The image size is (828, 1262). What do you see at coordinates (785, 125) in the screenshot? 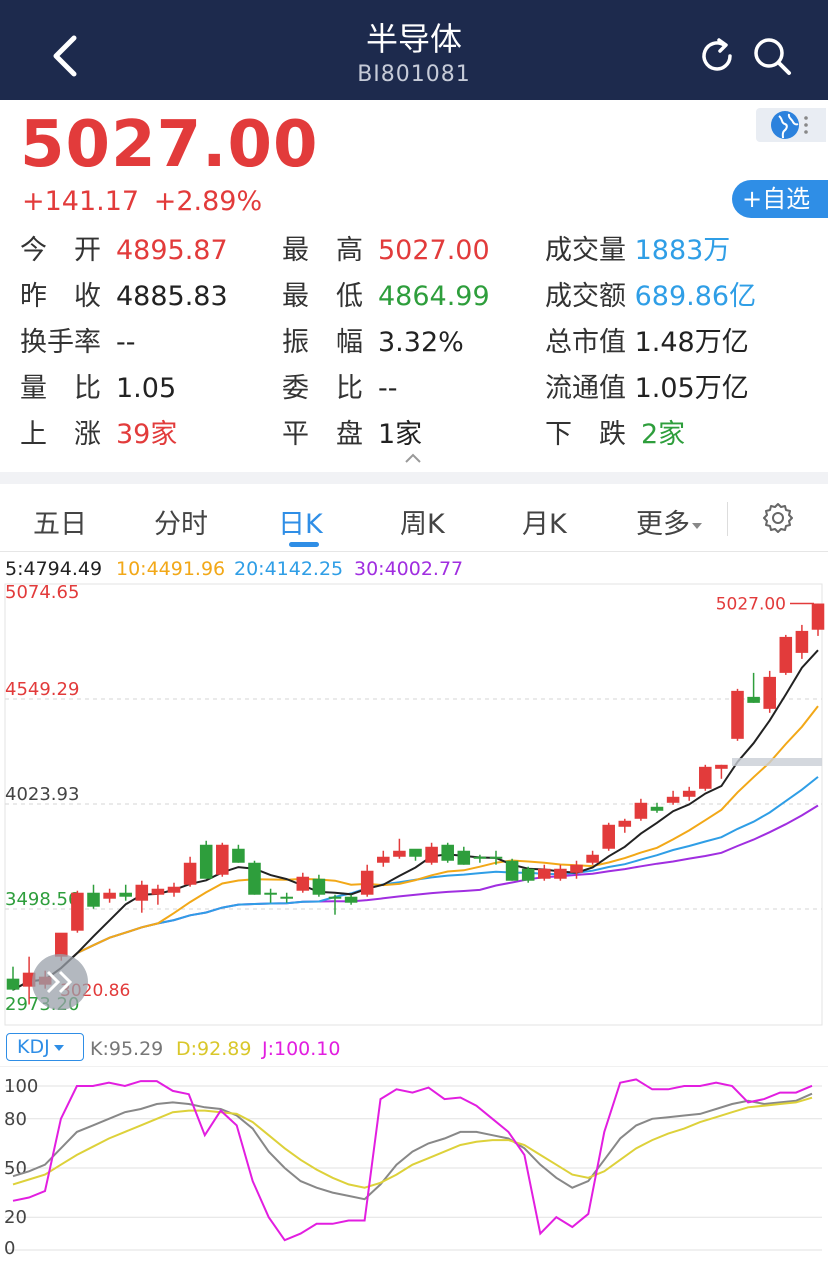
I see `globe-icon` at bounding box center [785, 125].